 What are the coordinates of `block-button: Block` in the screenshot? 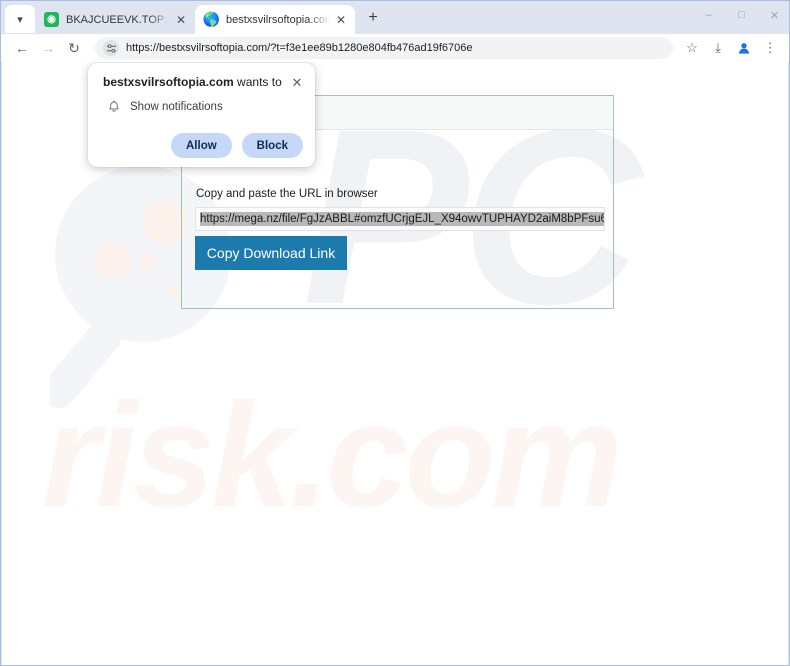 It's located at (272, 145).